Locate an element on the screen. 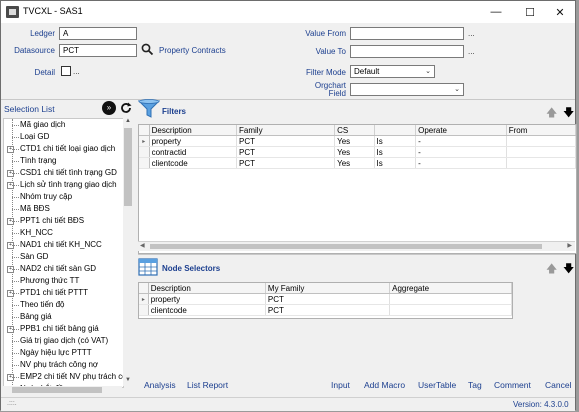 The width and height of the screenshot is (579, 412). row-selector is located at coordinates (144, 163).